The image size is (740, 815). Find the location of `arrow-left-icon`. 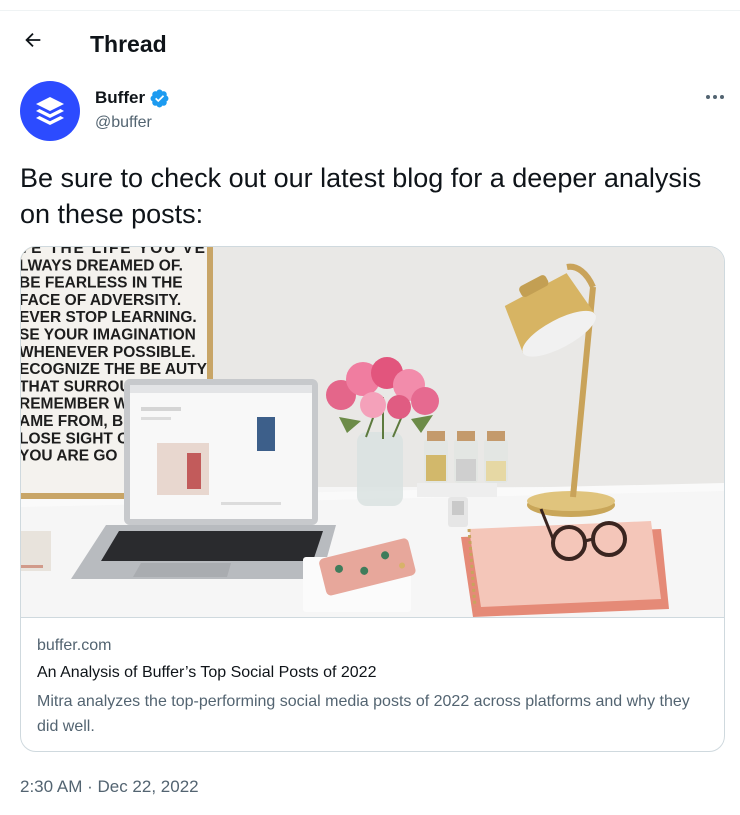

arrow-left-icon is located at coordinates (33, 40).